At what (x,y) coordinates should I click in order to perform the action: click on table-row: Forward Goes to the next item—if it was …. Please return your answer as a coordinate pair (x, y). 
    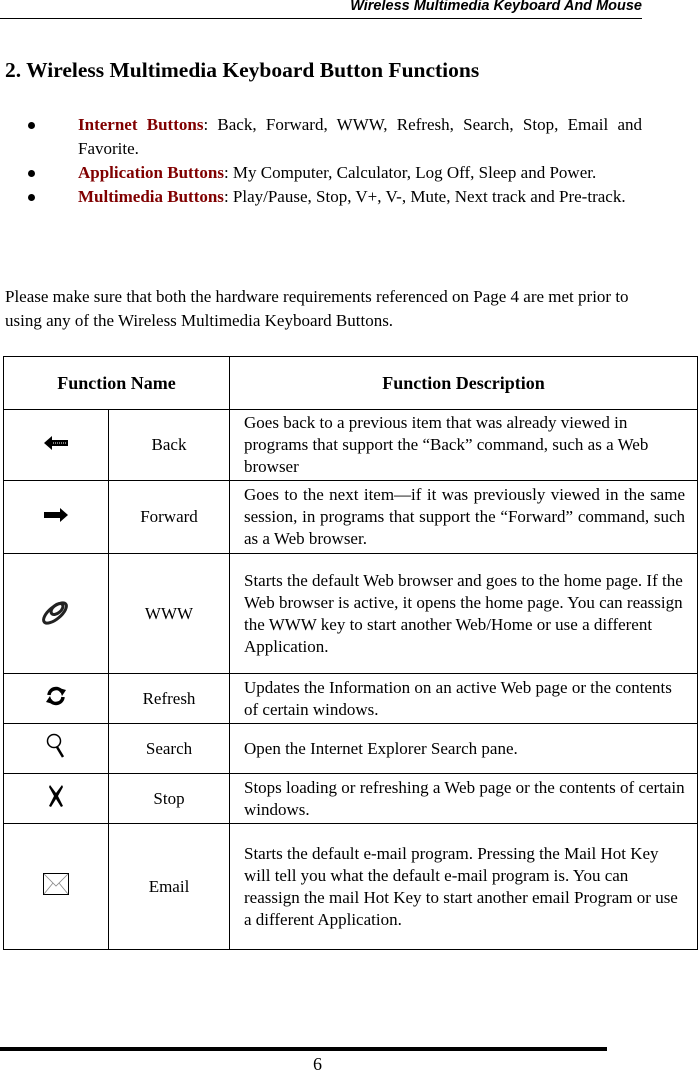
    Looking at the image, I should click on (350, 517).